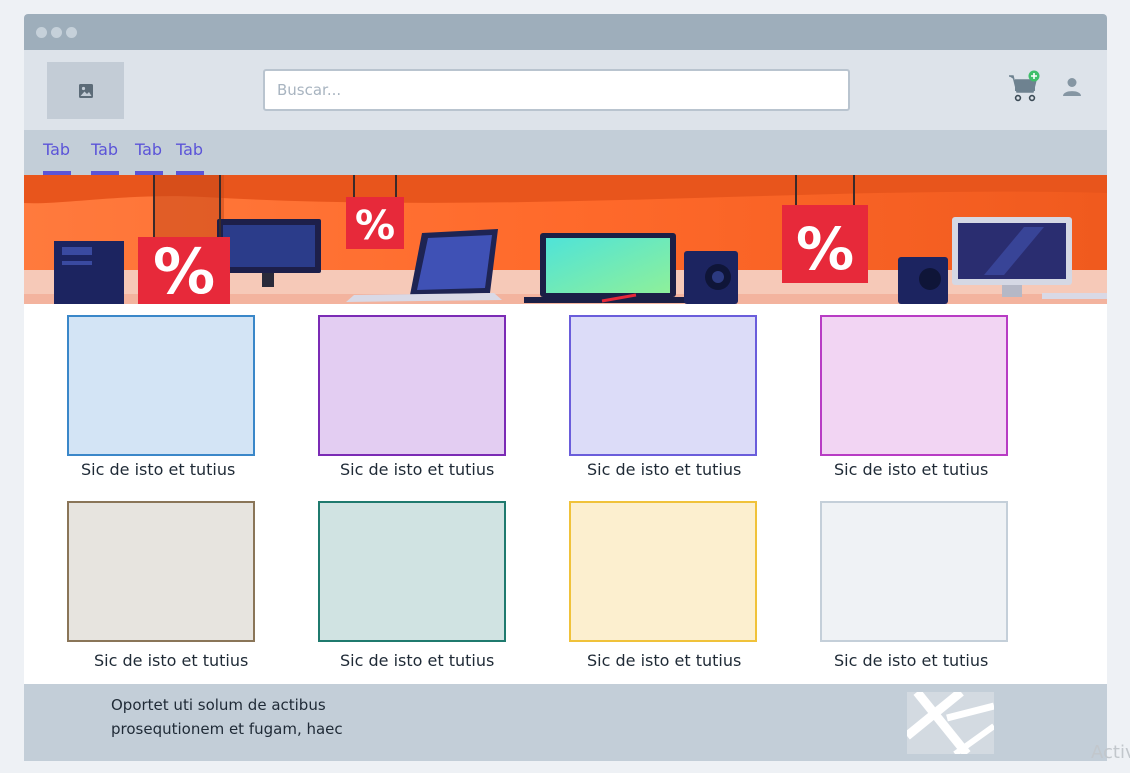  I want to click on tab-bar: Tab Tab Tab Tab, so click(565, 152).